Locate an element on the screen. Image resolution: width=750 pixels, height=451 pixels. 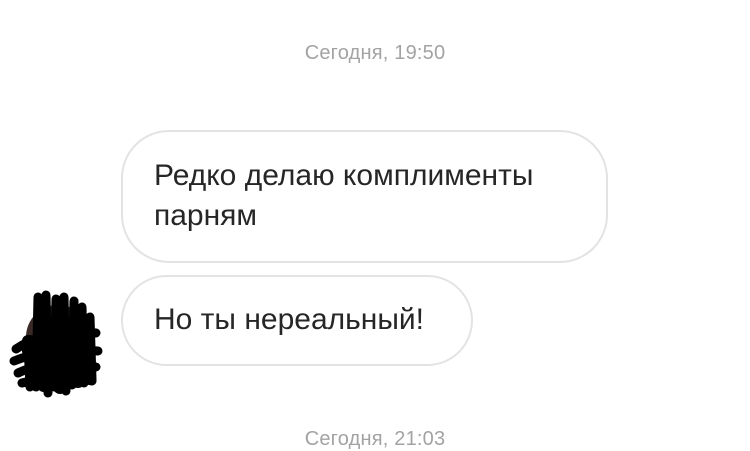
message-timestamp: Сегодня, 21:03 is located at coordinates (375, 439).